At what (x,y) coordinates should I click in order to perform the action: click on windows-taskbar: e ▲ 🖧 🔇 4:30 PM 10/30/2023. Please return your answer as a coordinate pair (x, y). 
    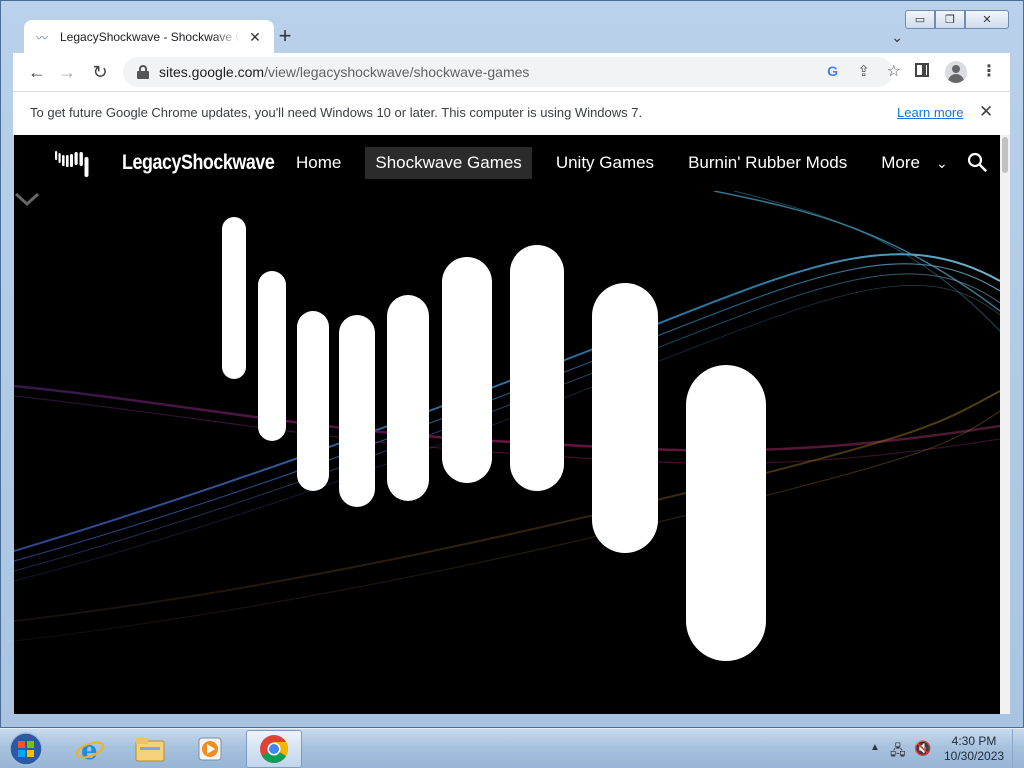
    Looking at the image, I should click on (512, 748).